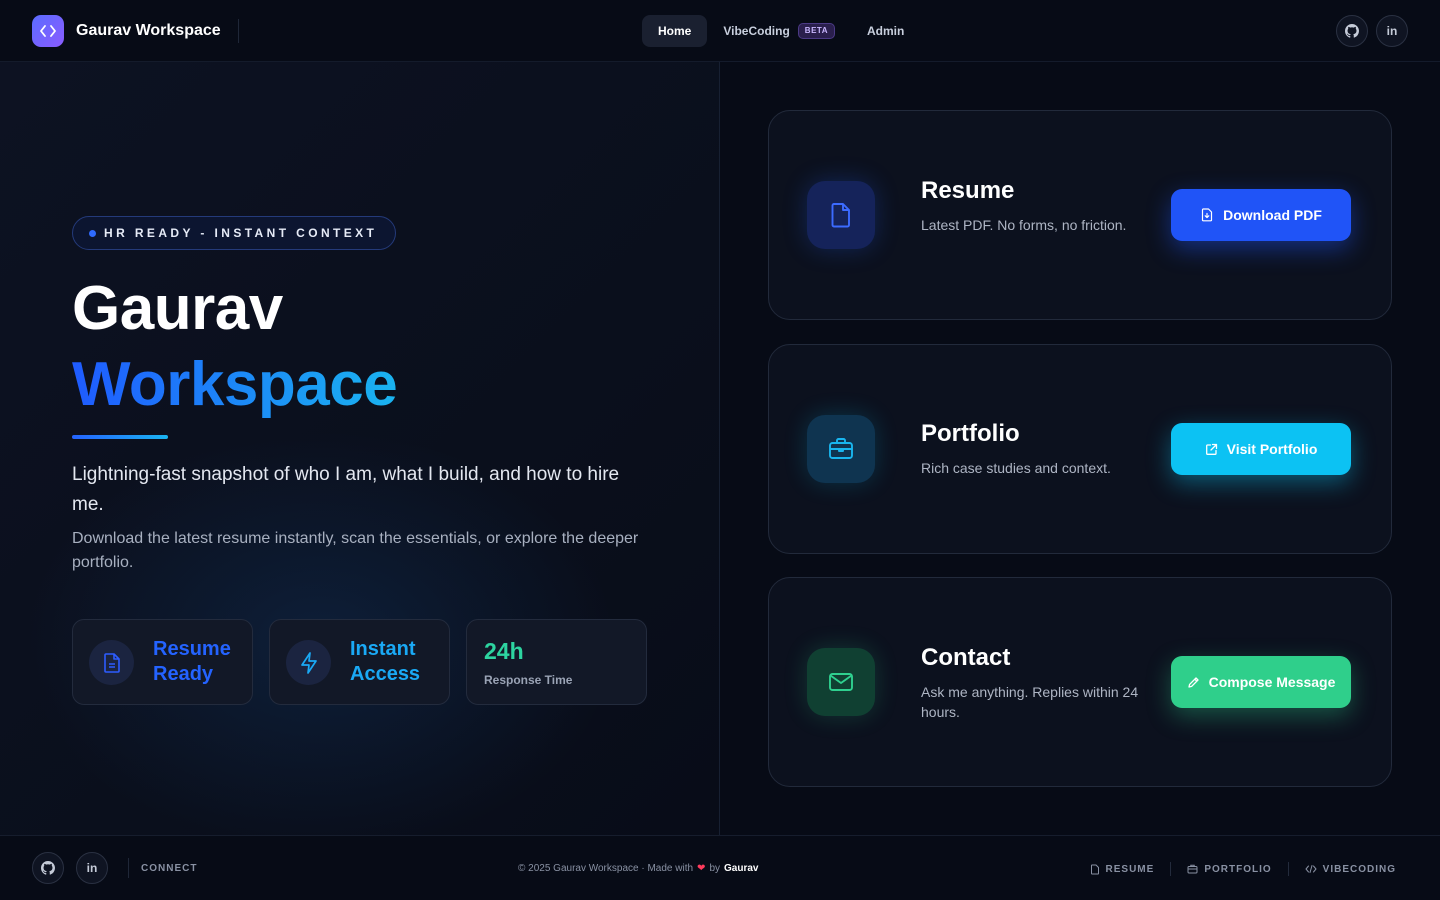  Describe the element at coordinates (1016, 468) in the screenshot. I see `card-desc-portfolio: Rich case studies and context.` at that location.